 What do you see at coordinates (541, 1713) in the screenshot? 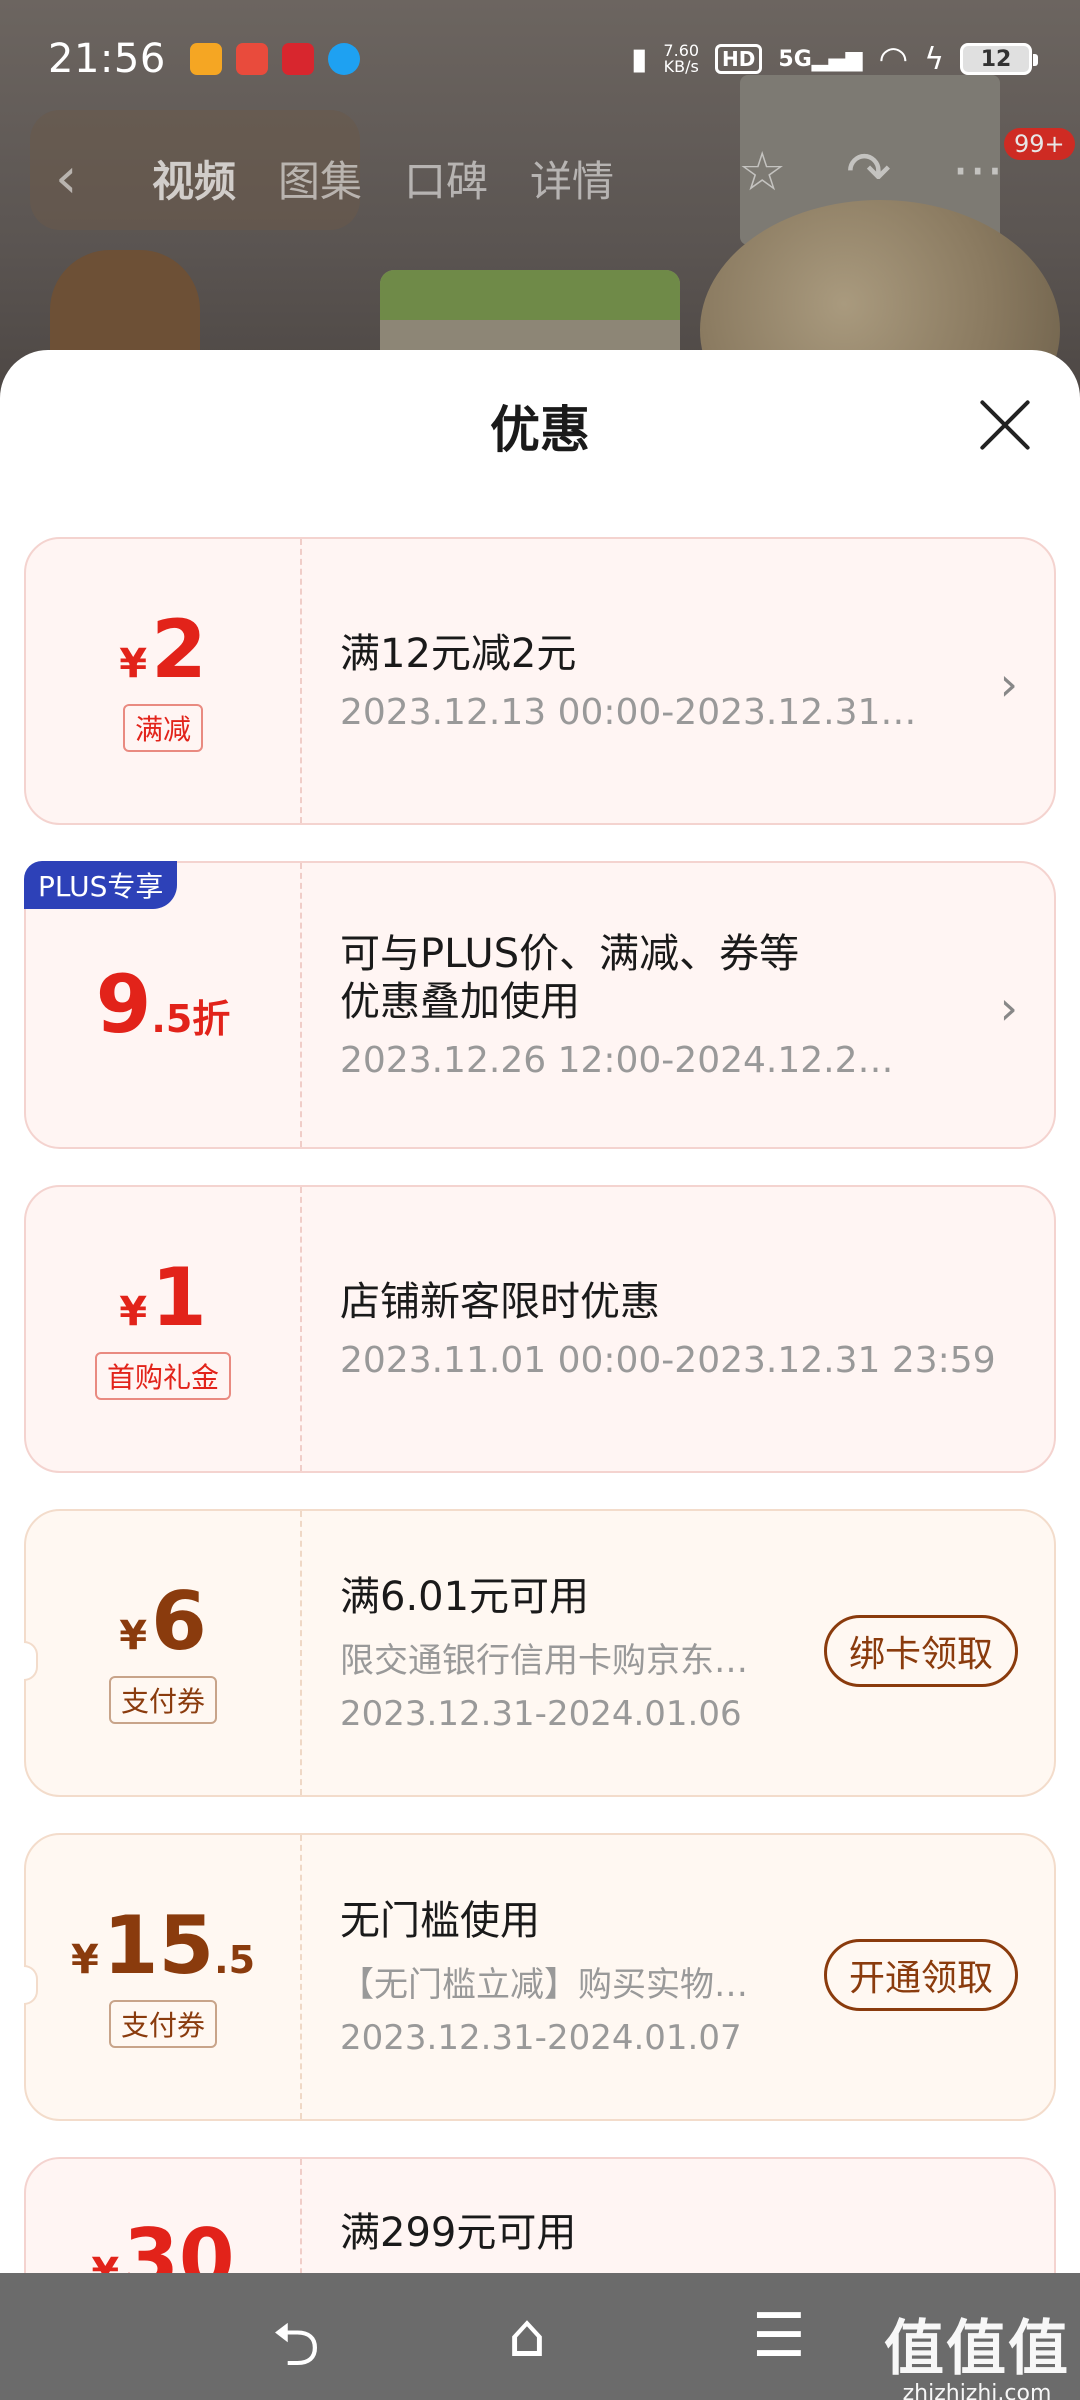
I see `coupon-validity: 2023.12.31-2024.01.06` at bounding box center [541, 1713].